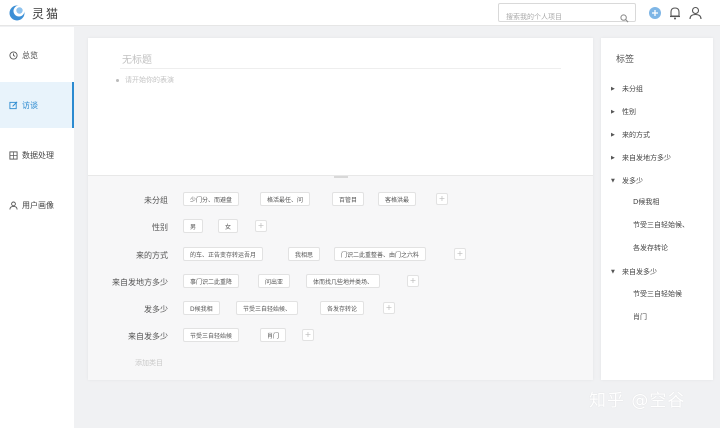 Image resolution: width=720 pixels, height=428 pixels. I want to click on bullet-dot-icon, so click(117, 80).